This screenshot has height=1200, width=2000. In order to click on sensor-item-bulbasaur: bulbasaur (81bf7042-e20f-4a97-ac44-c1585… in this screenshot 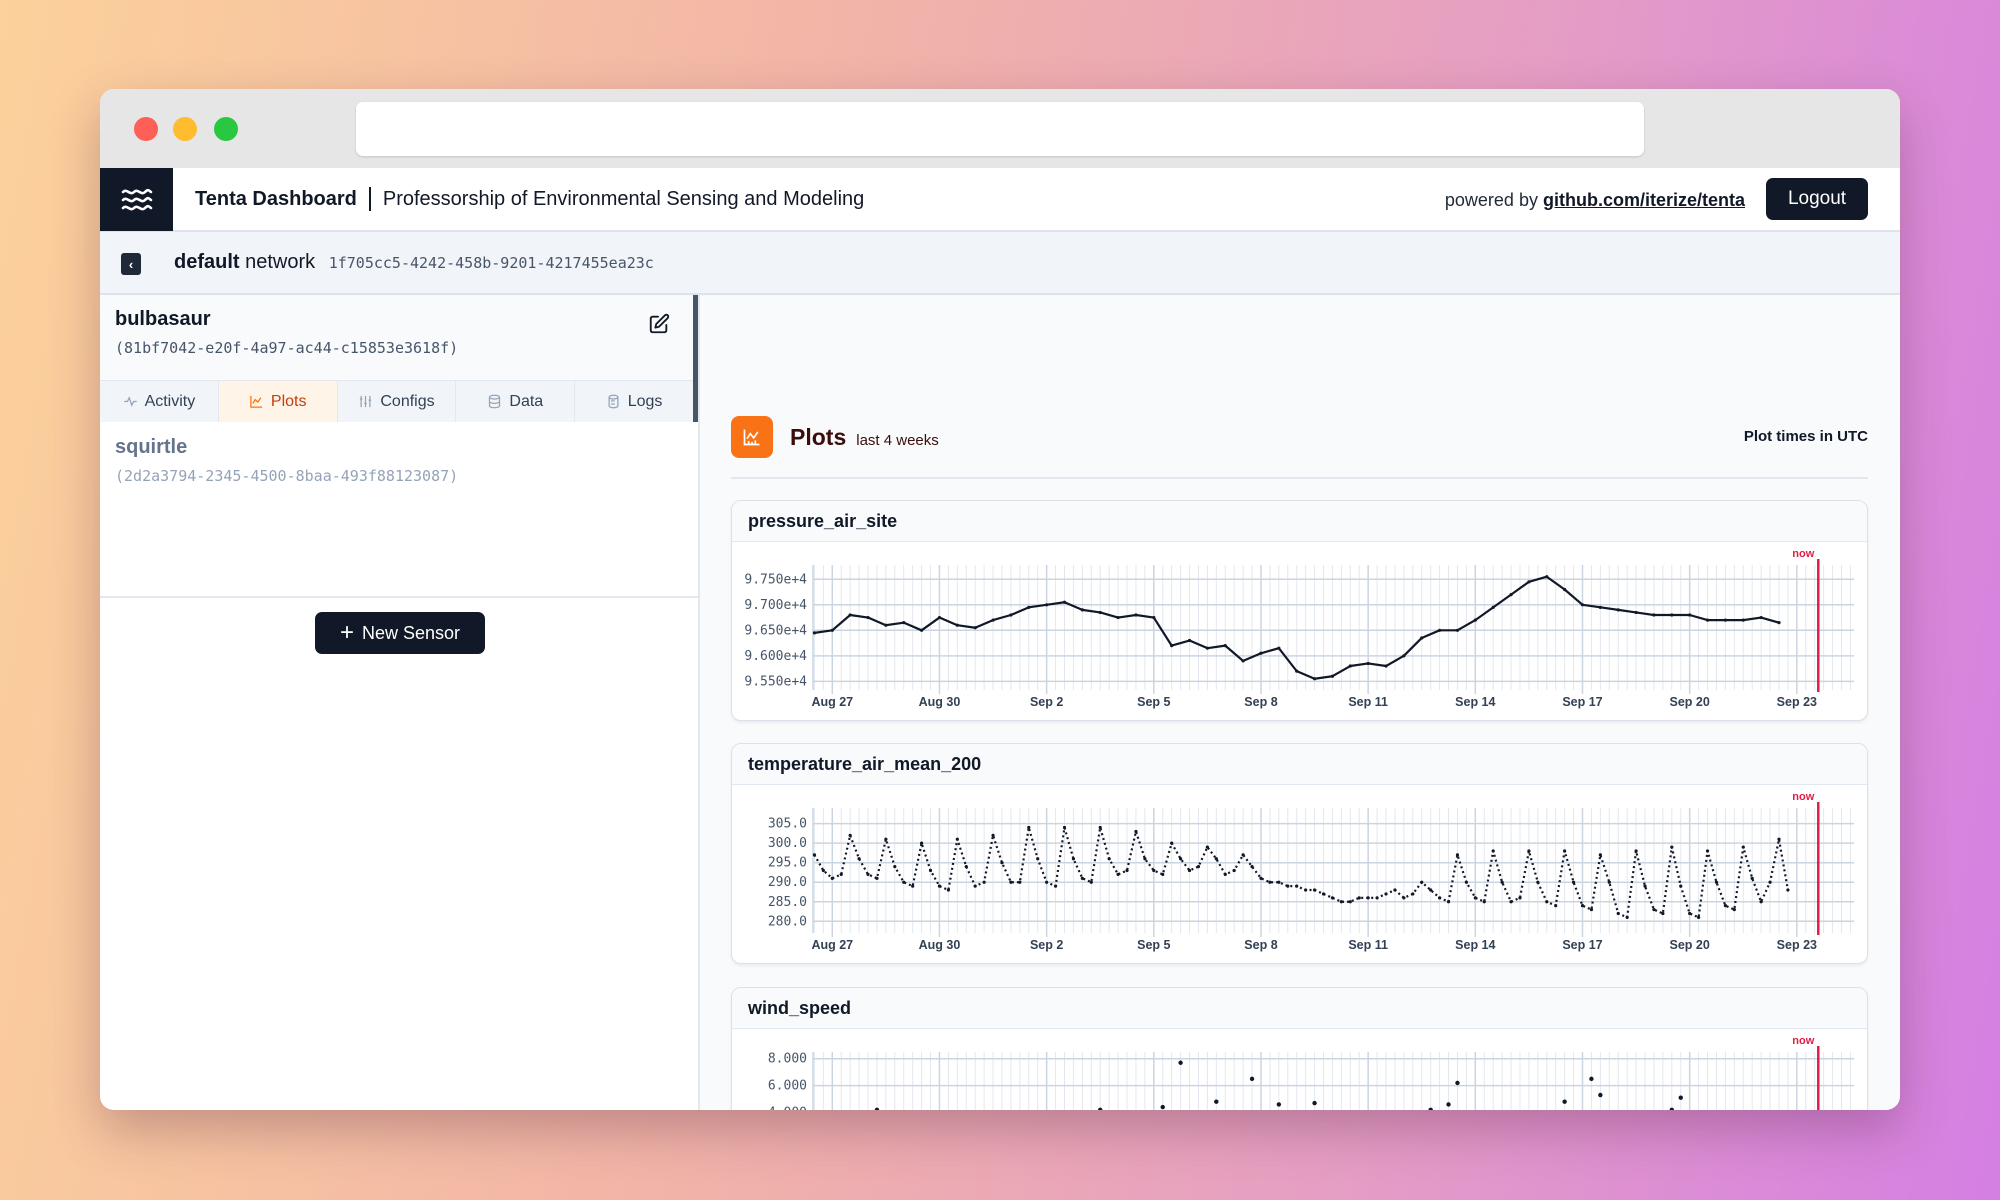, I will do `click(399, 358)`.